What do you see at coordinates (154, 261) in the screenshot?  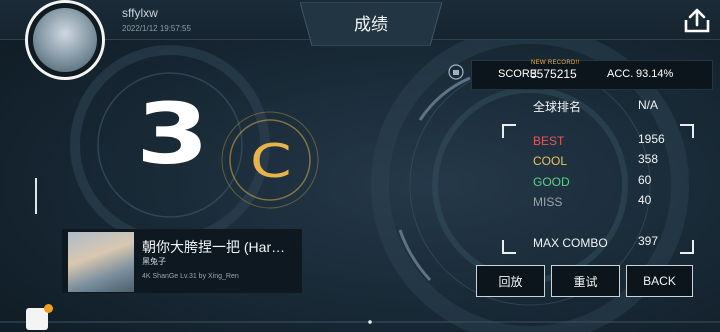 I see `song-artist: 黑兔子` at bounding box center [154, 261].